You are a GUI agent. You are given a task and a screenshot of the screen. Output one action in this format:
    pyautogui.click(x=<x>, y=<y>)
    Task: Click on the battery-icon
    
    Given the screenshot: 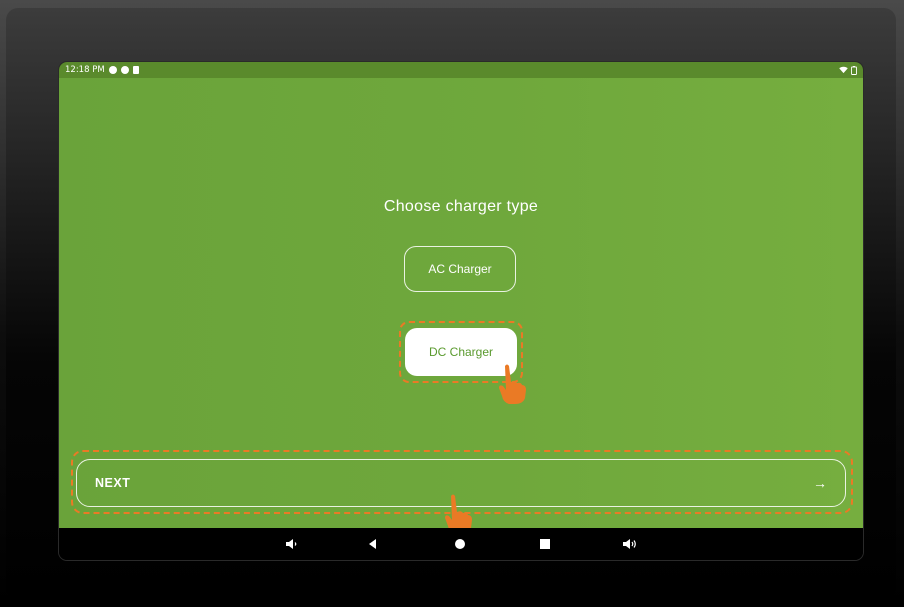 What is the action you would take?
    pyautogui.click(x=854, y=70)
    